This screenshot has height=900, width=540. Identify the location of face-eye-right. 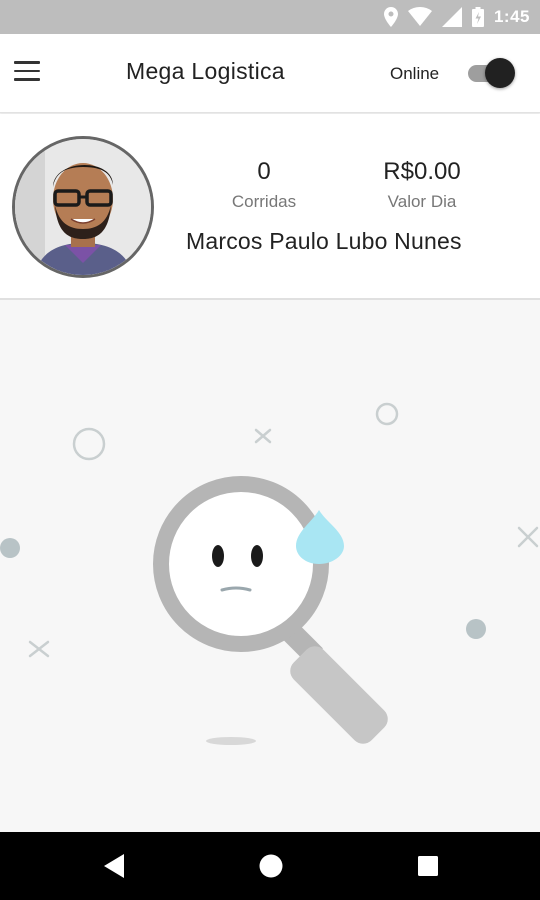
(257, 556).